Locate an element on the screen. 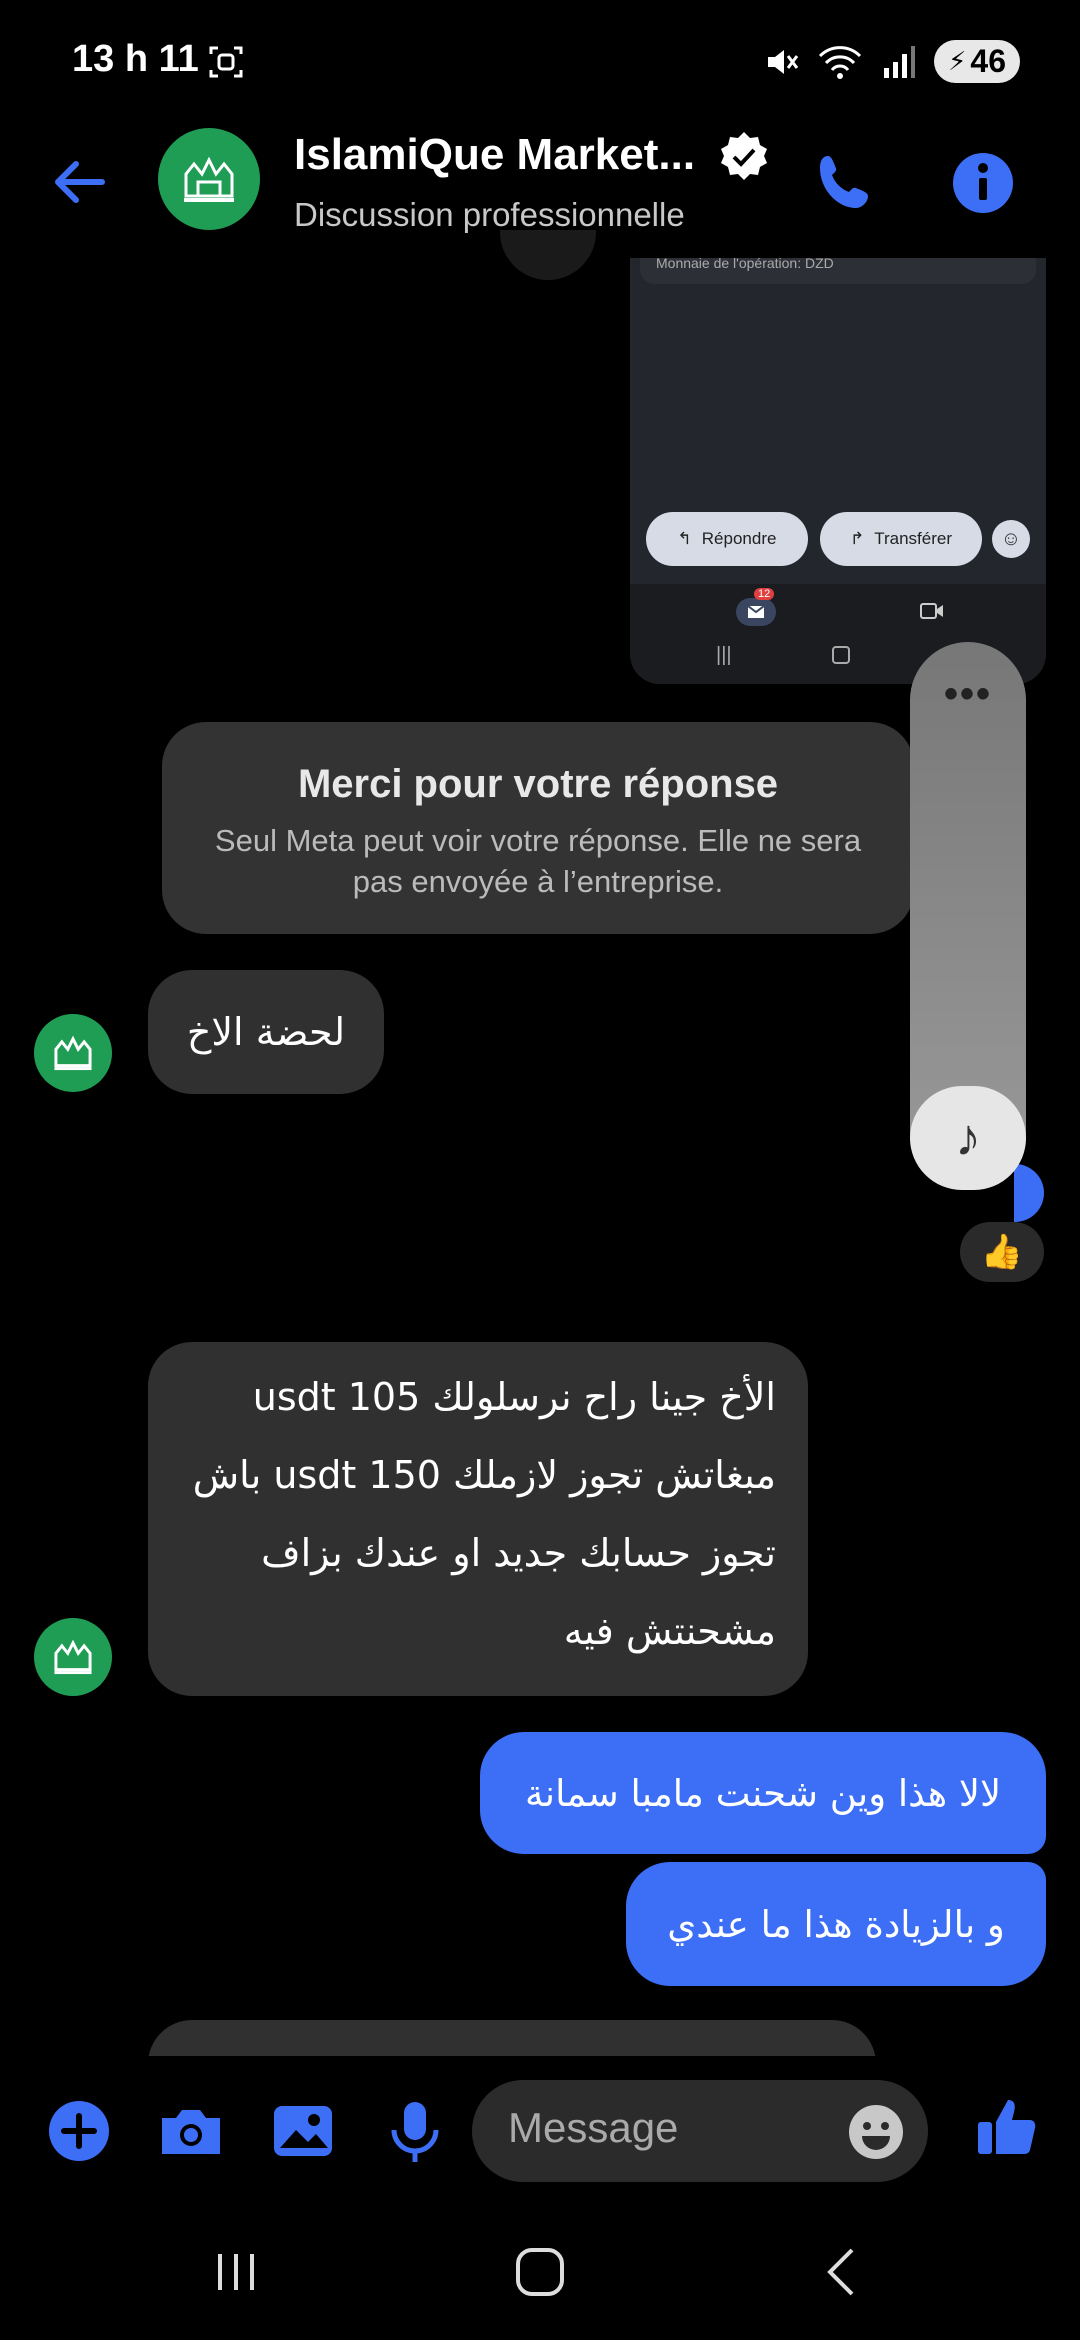 The height and width of the screenshot is (2340, 1080). screenshot-icon is located at coordinates (226, 62).